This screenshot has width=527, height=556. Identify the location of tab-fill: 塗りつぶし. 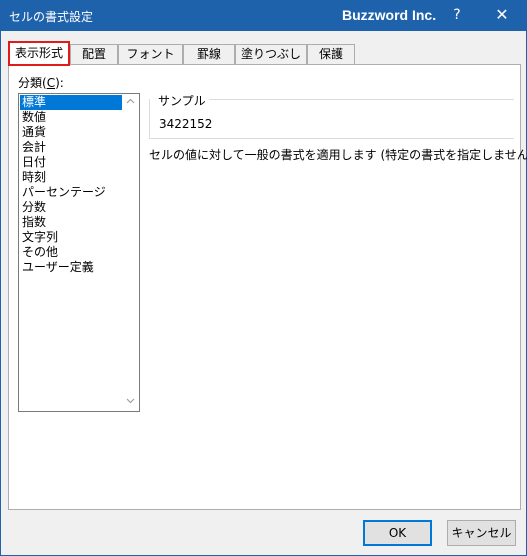
(271, 54).